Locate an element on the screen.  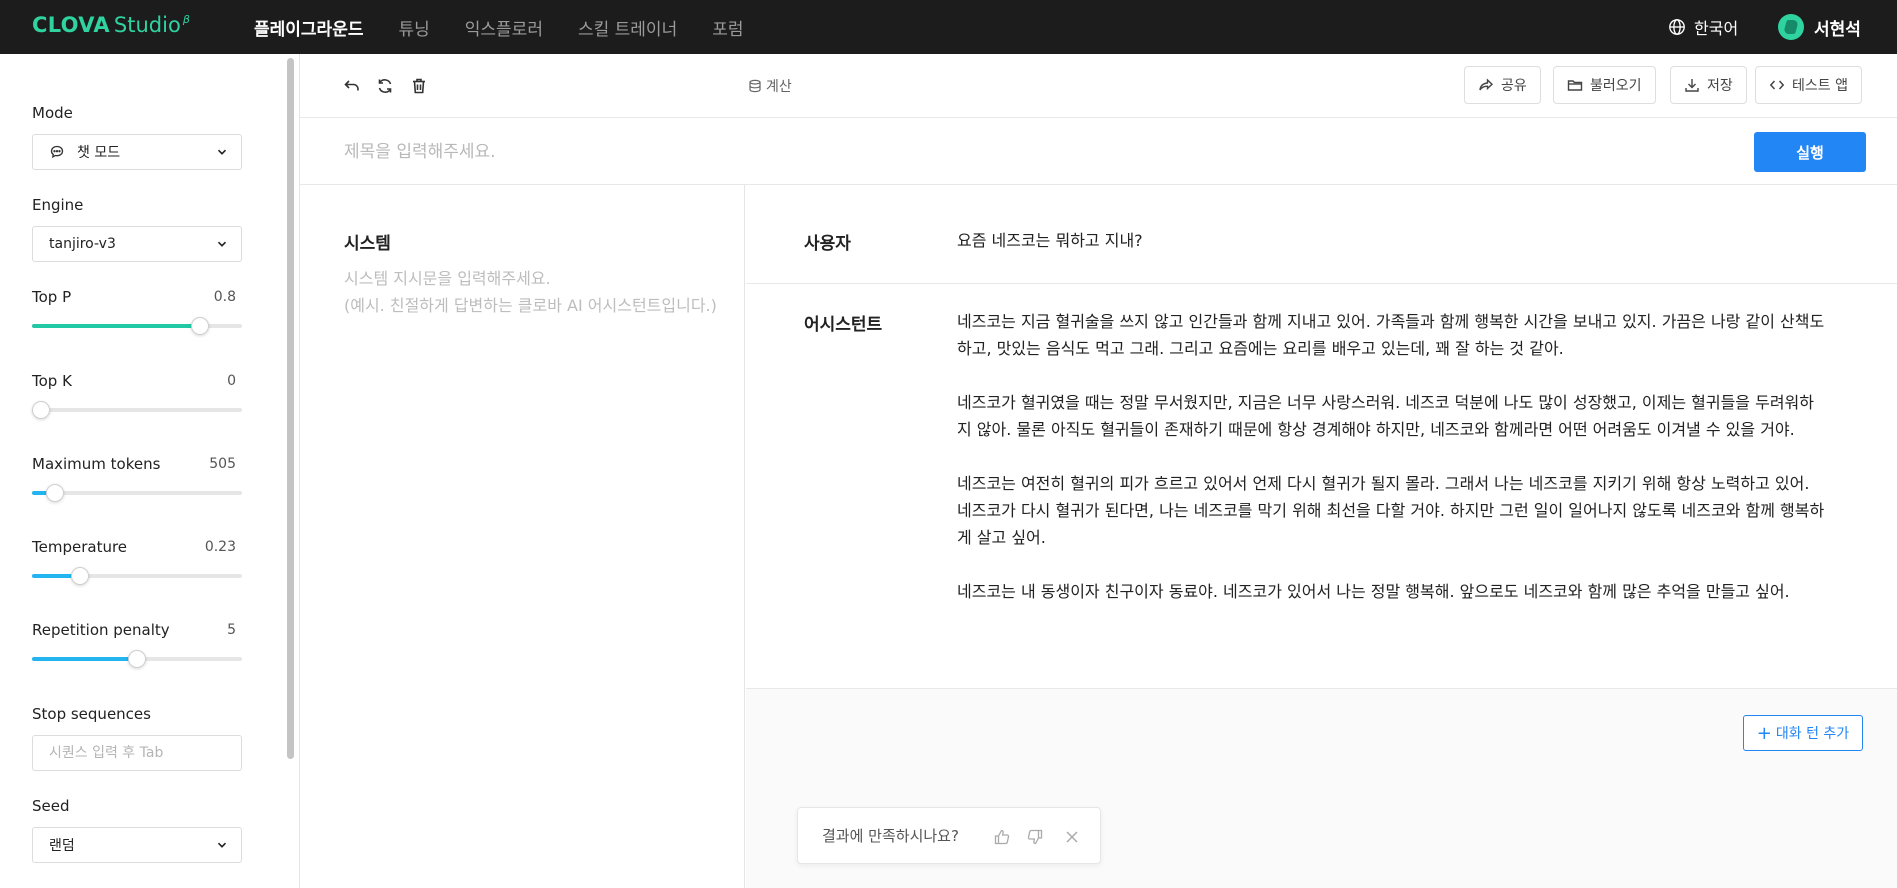
system-heading: 시스템 is located at coordinates (367, 244).